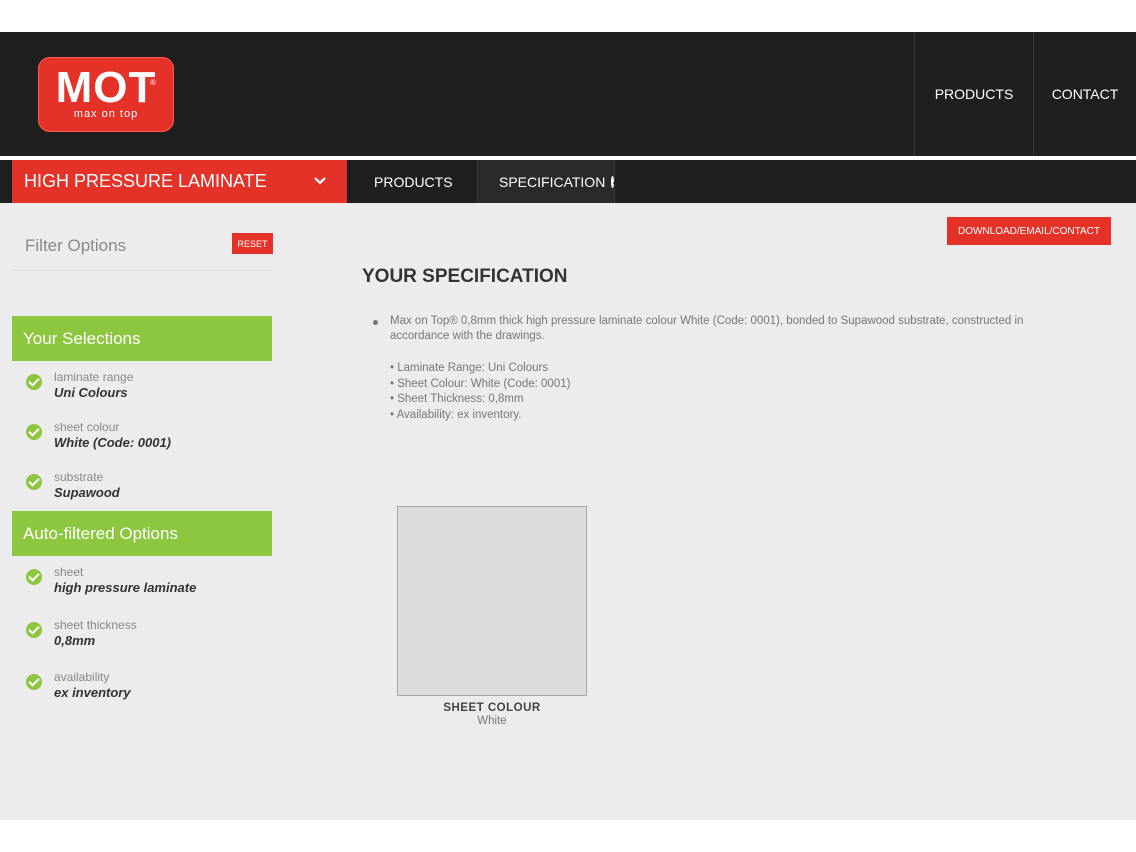  I want to click on bullet-dot, so click(375, 322).